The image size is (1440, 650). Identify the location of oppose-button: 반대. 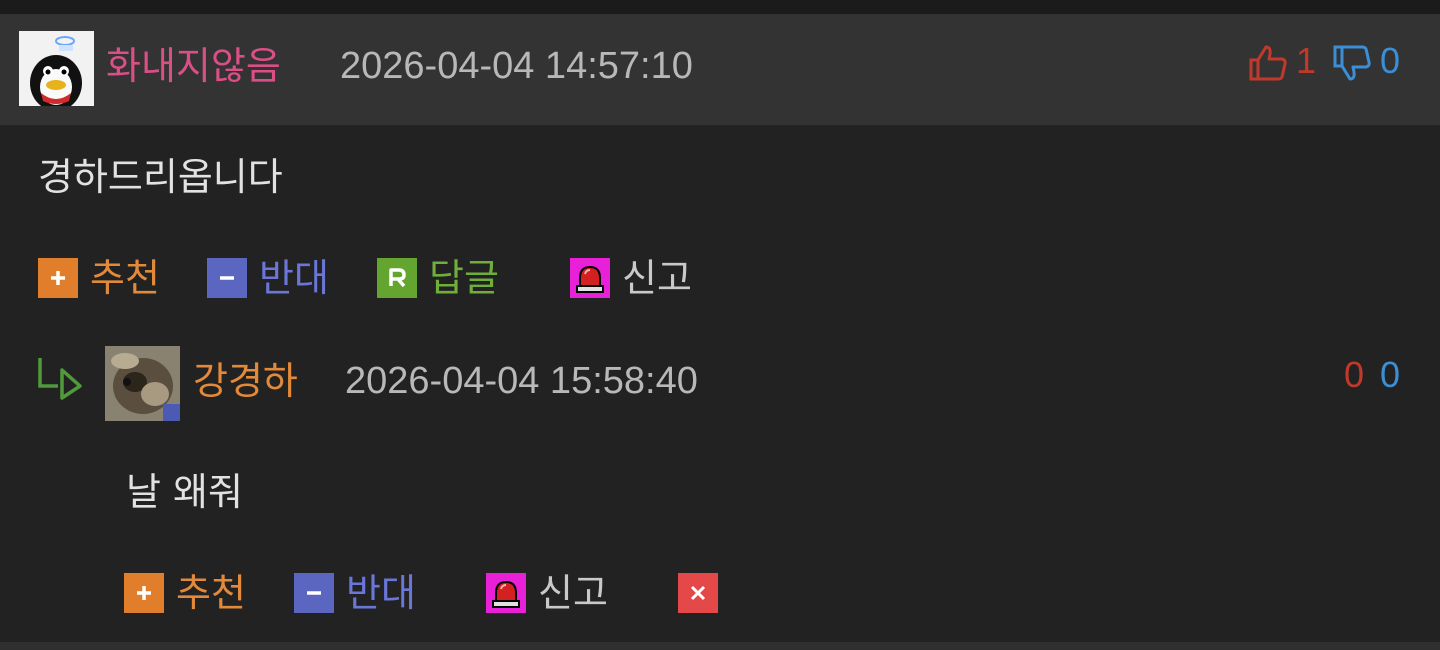
(268, 278).